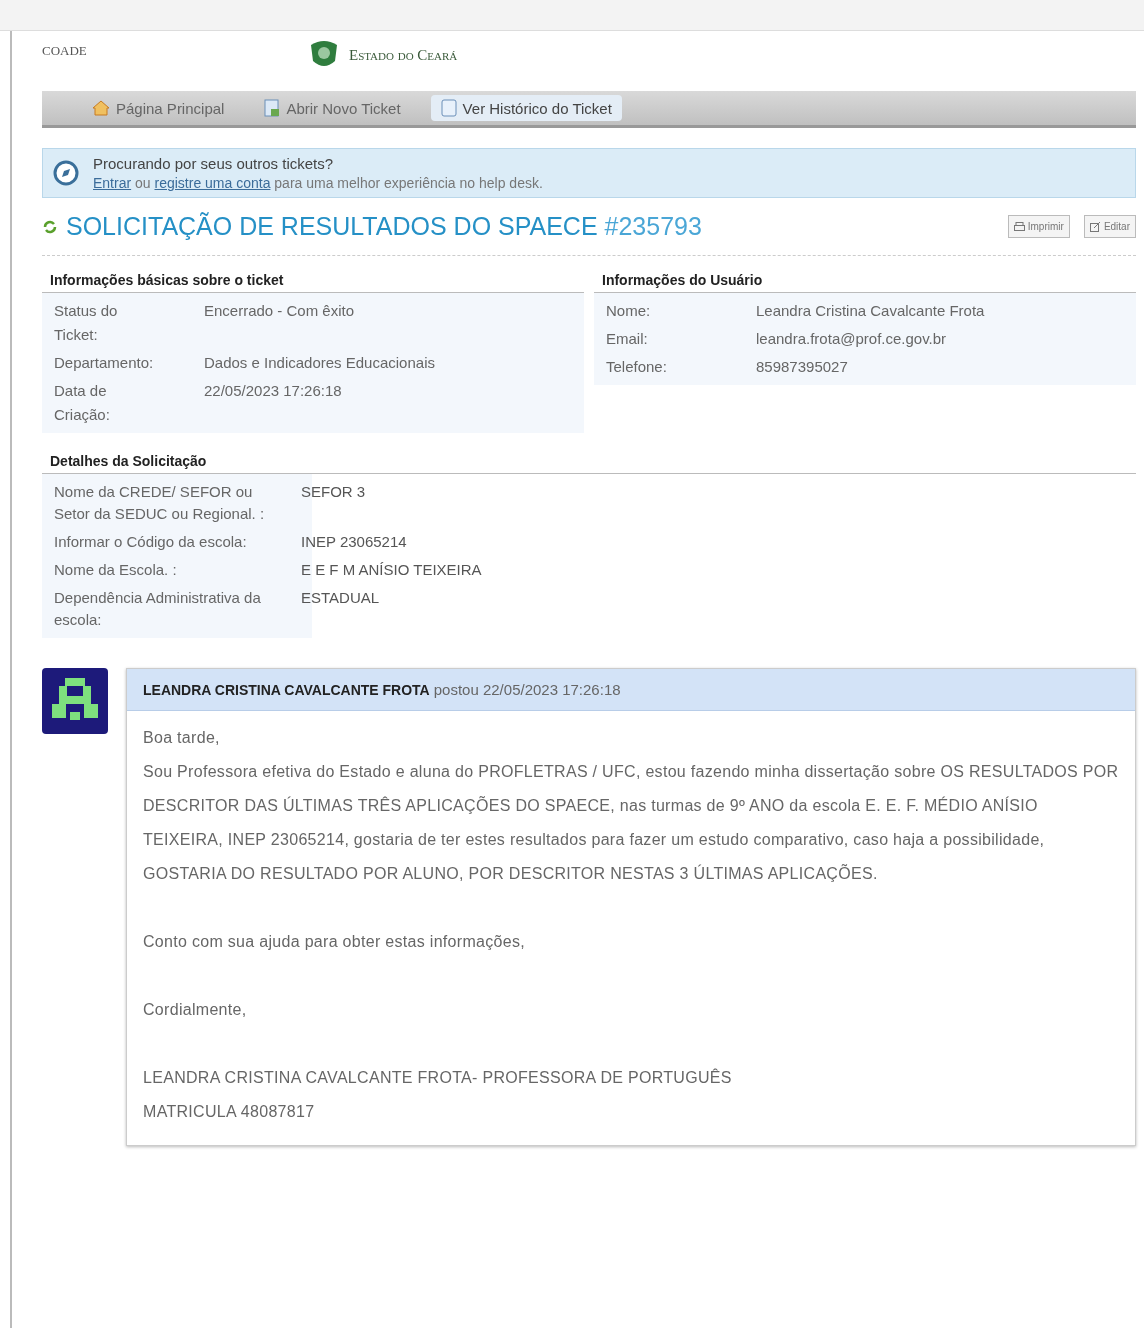 Image resolution: width=1144 pixels, height=1328 pixels. What do you see at coordinates (384, 226) in the screenshot?
I see `ticket-title: SOLICITAÇÃO DE RESULTADOS DO SPAECE #235793` at bounding box center [384, 226].